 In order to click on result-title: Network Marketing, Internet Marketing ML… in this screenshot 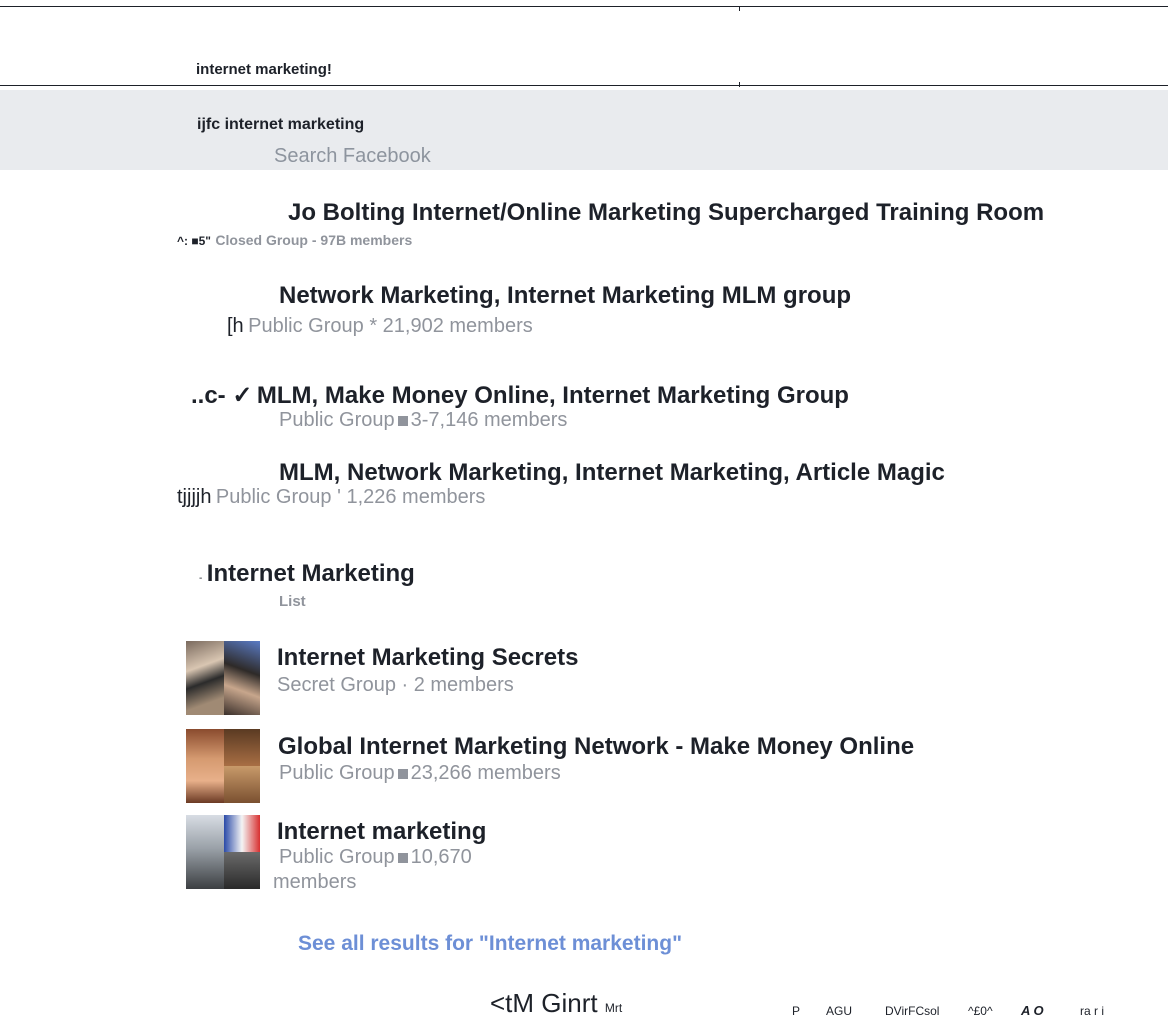, I will do `click(565, 296)`.